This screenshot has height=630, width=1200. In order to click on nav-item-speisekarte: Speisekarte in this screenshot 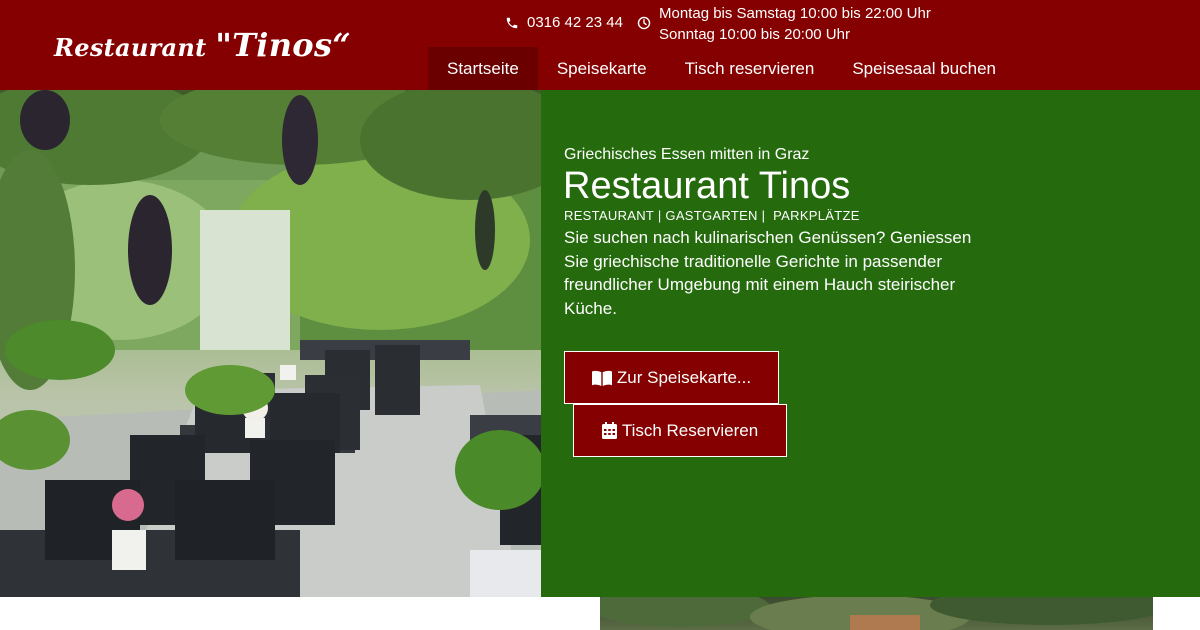, I will do `click(602, 68)`.